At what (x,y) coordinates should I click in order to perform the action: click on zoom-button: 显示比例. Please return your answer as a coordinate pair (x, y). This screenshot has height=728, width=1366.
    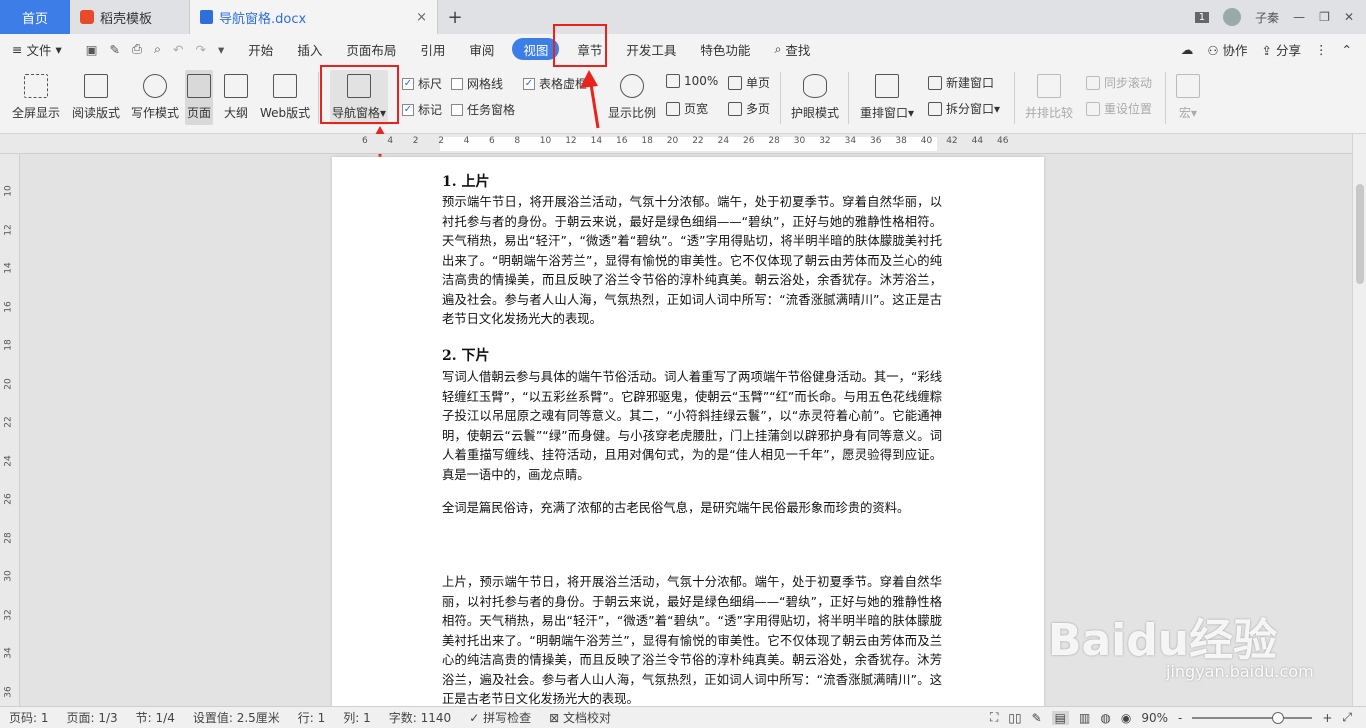
    Looking at the image, I should click on (632, 97).